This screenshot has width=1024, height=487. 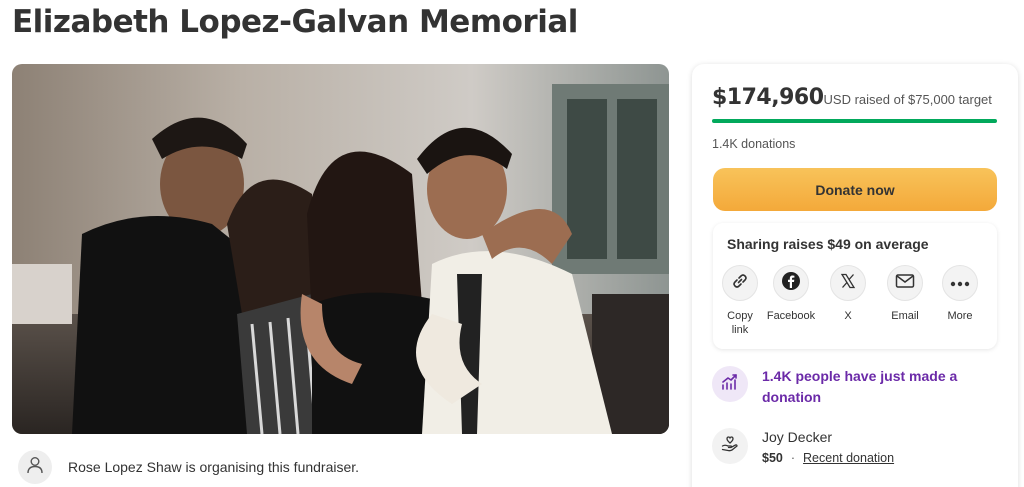 I want to click on share-more: More, so click(x=960, y=294).